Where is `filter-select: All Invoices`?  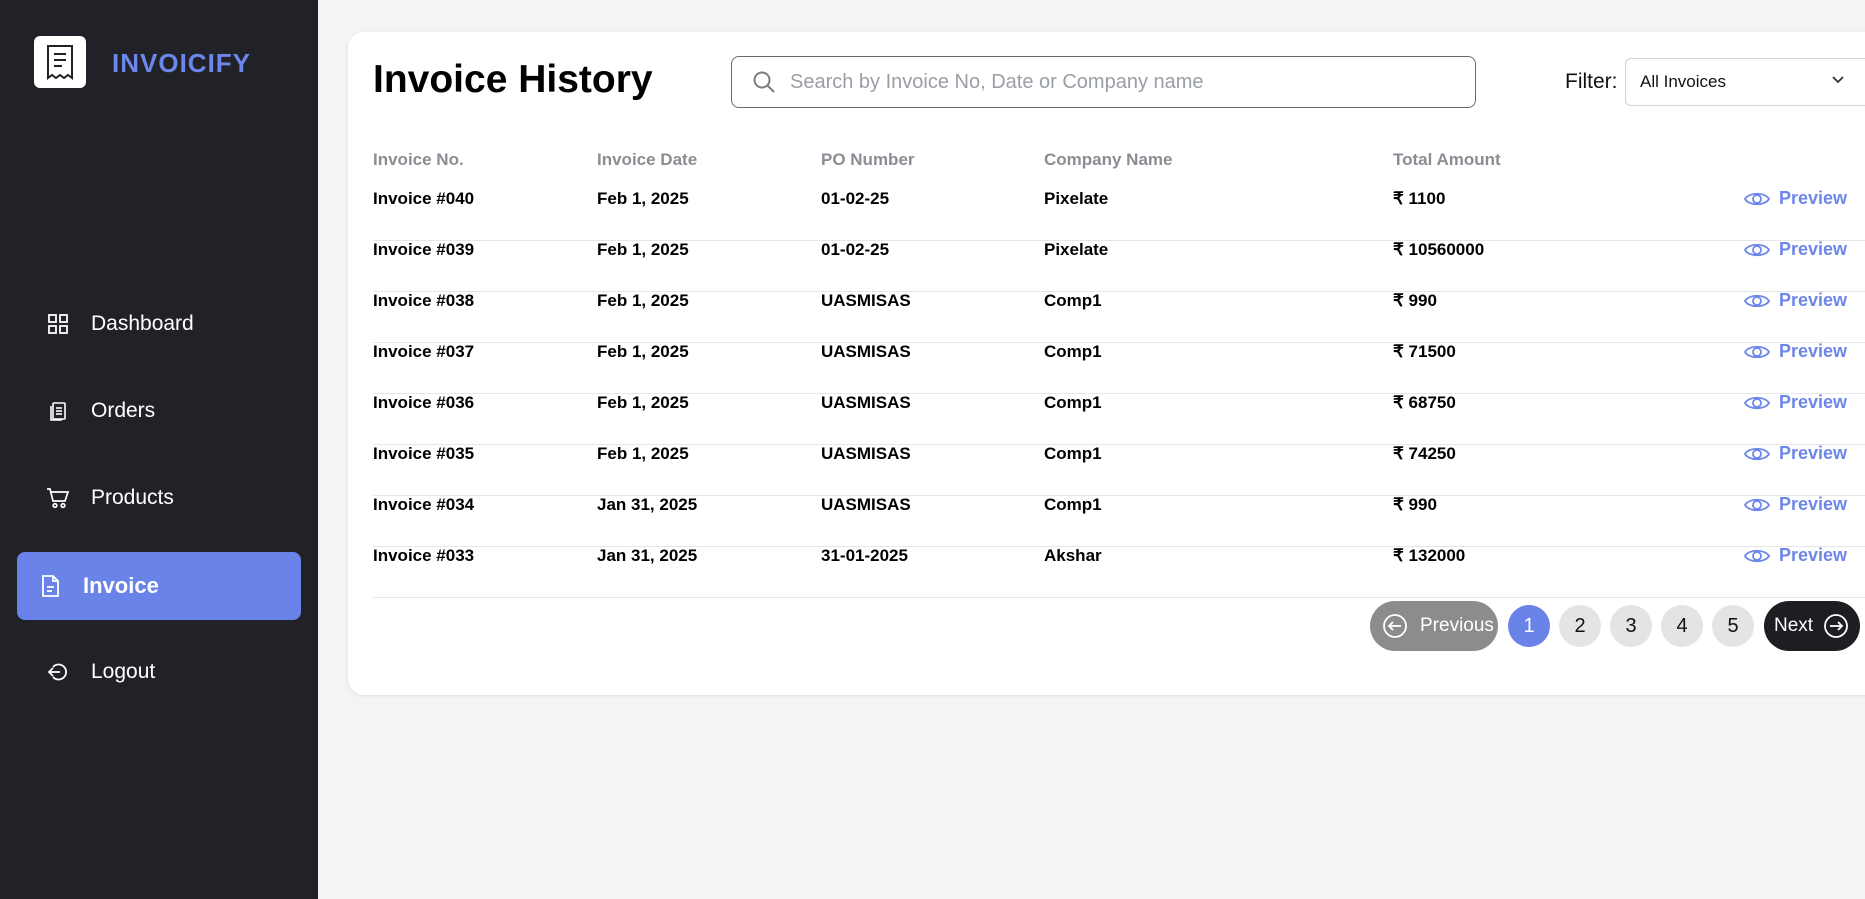 filter-select: All Invoices is located at coordinates (1745, 82).